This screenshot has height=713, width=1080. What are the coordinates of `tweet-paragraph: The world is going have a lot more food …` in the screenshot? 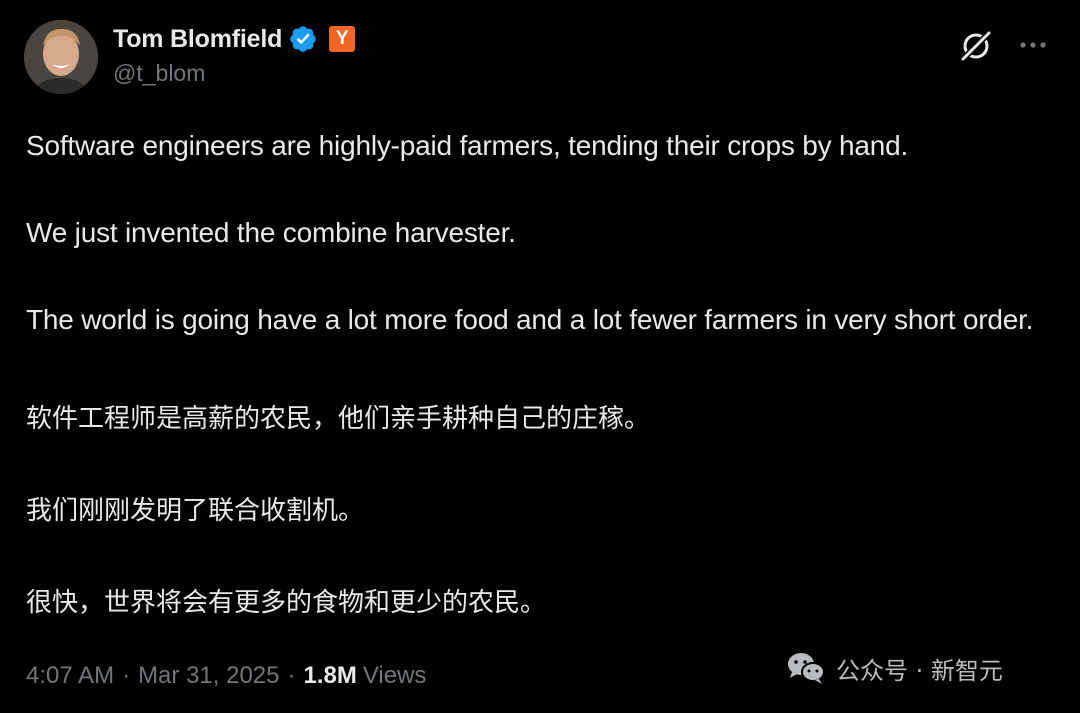 It's located at (530, 319).